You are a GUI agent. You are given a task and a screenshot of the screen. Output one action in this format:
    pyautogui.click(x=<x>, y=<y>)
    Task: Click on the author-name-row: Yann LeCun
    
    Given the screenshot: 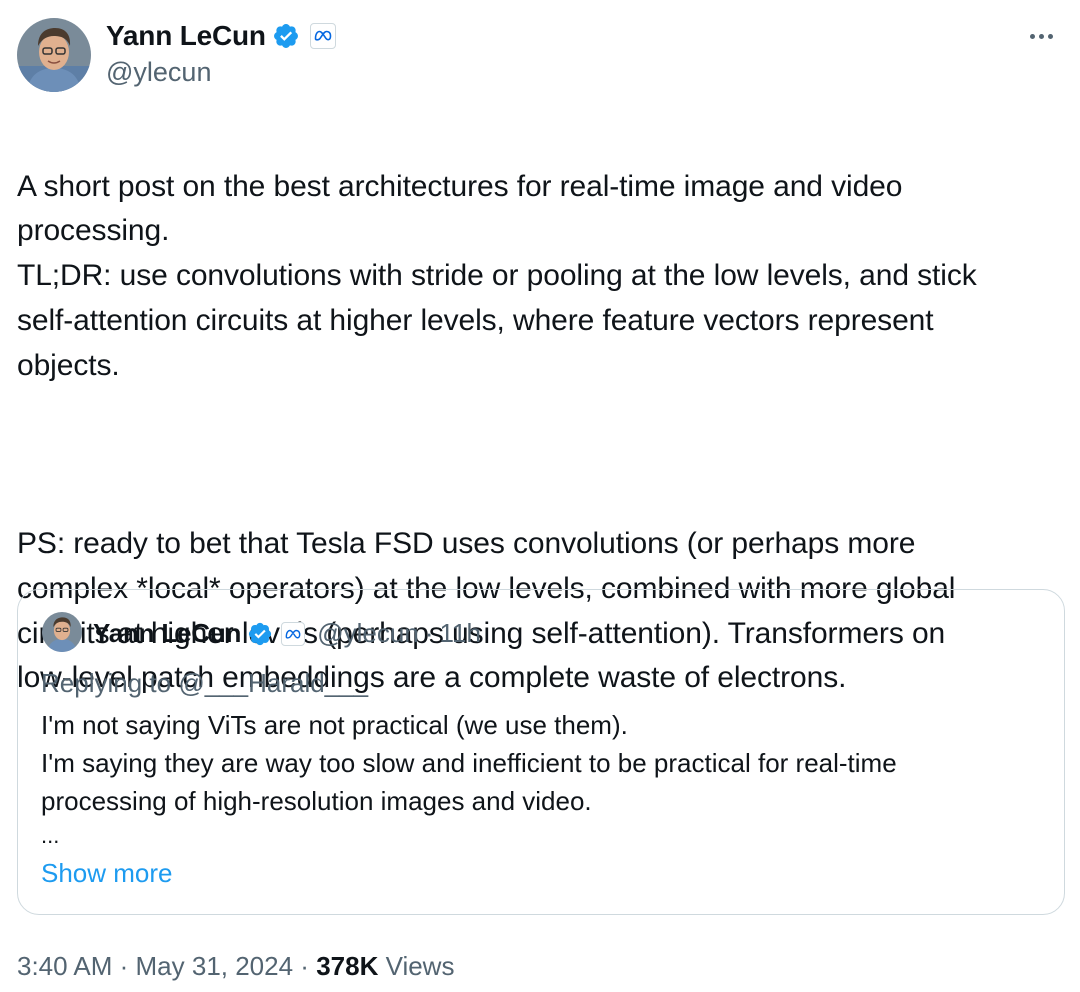 What is the action you would take?
    pyautogui.click(x=221, y=36)
    